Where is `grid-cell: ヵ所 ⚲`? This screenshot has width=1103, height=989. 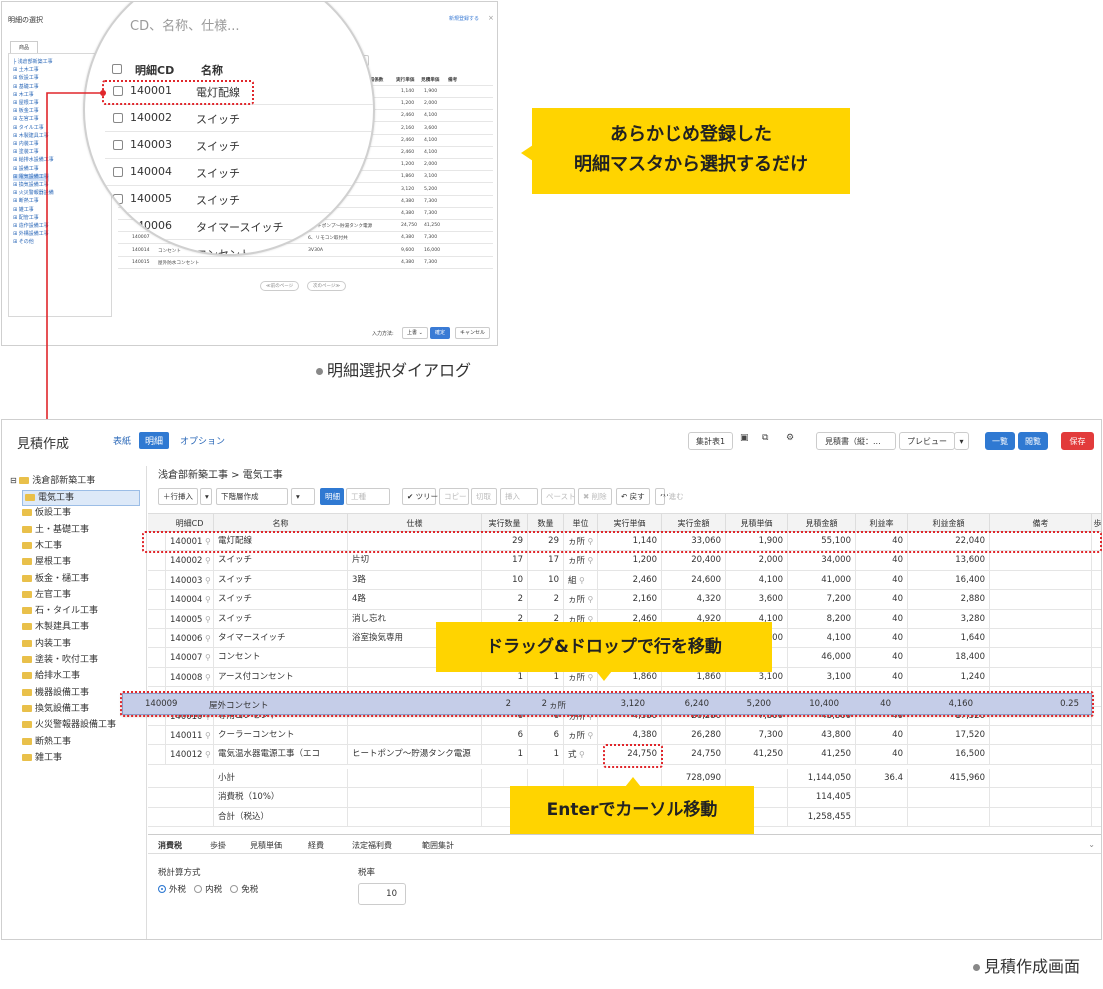 grid-cell: ヵ所 ⚲ is located at coordinates (581, 735).